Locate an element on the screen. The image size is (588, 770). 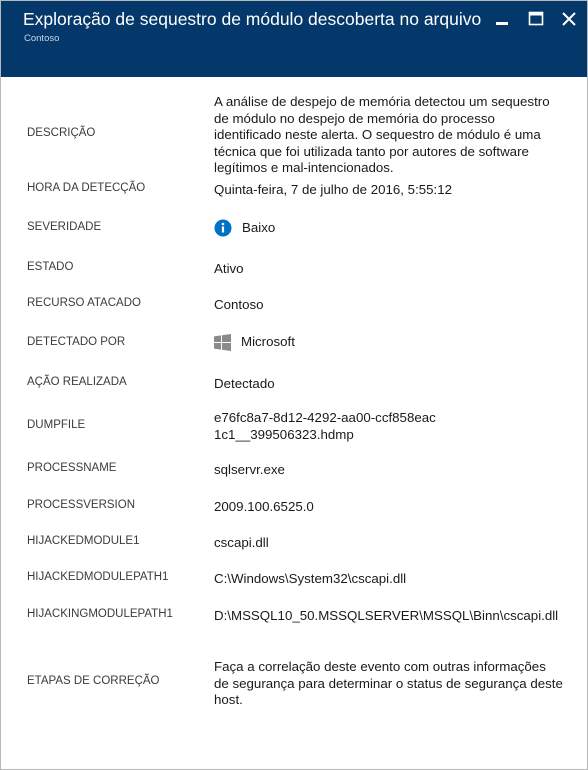
detail-value: Ativo is located at coordinates (229, 268).